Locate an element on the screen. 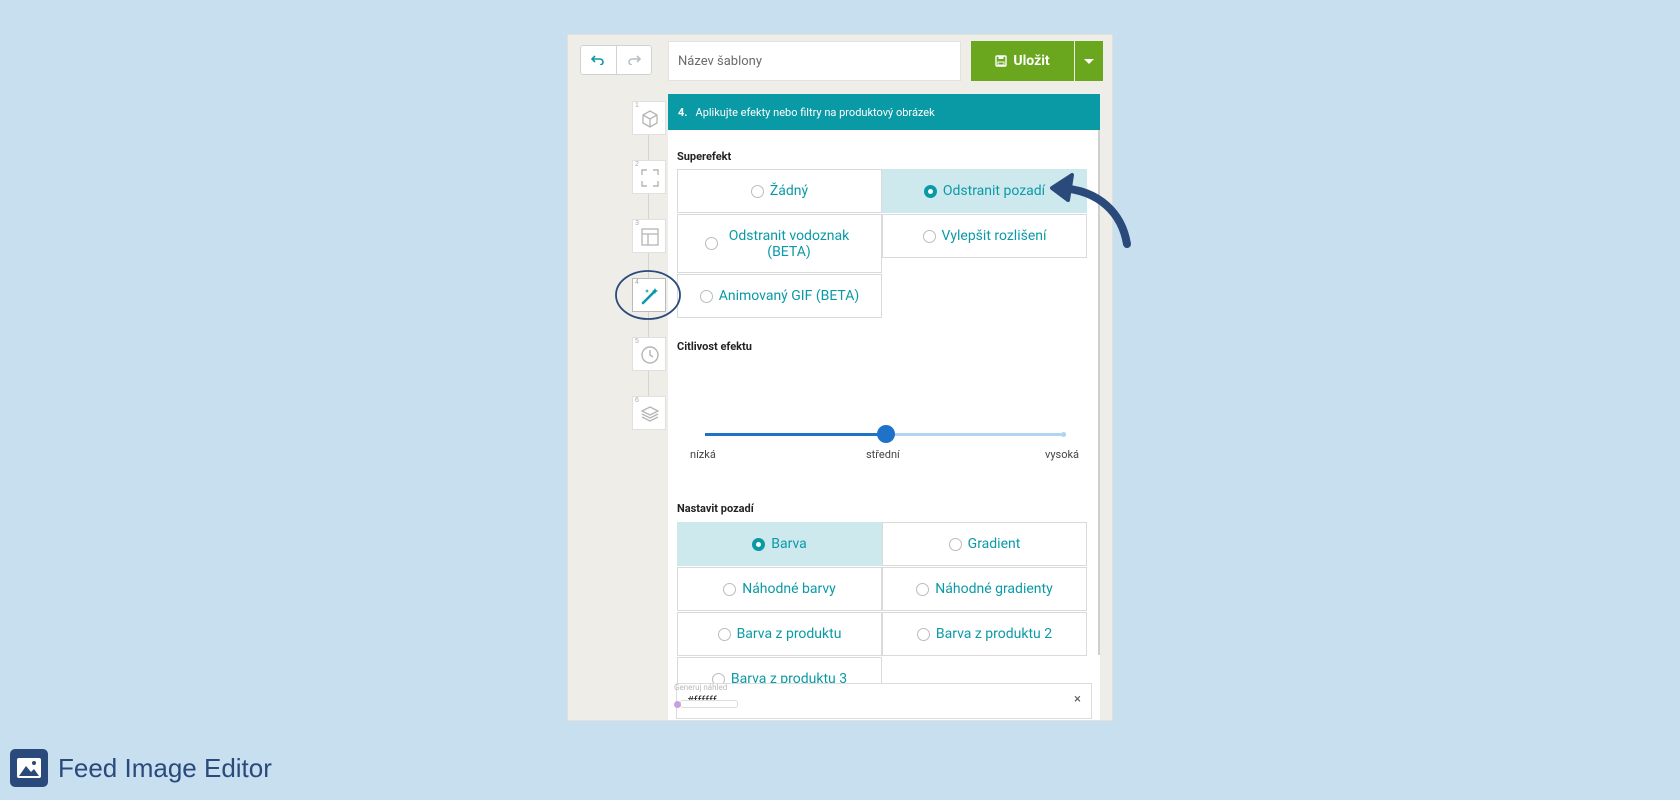 This screenshot has width=1680, height=800. option-label: Gradient is located at coordinates (994, 544).